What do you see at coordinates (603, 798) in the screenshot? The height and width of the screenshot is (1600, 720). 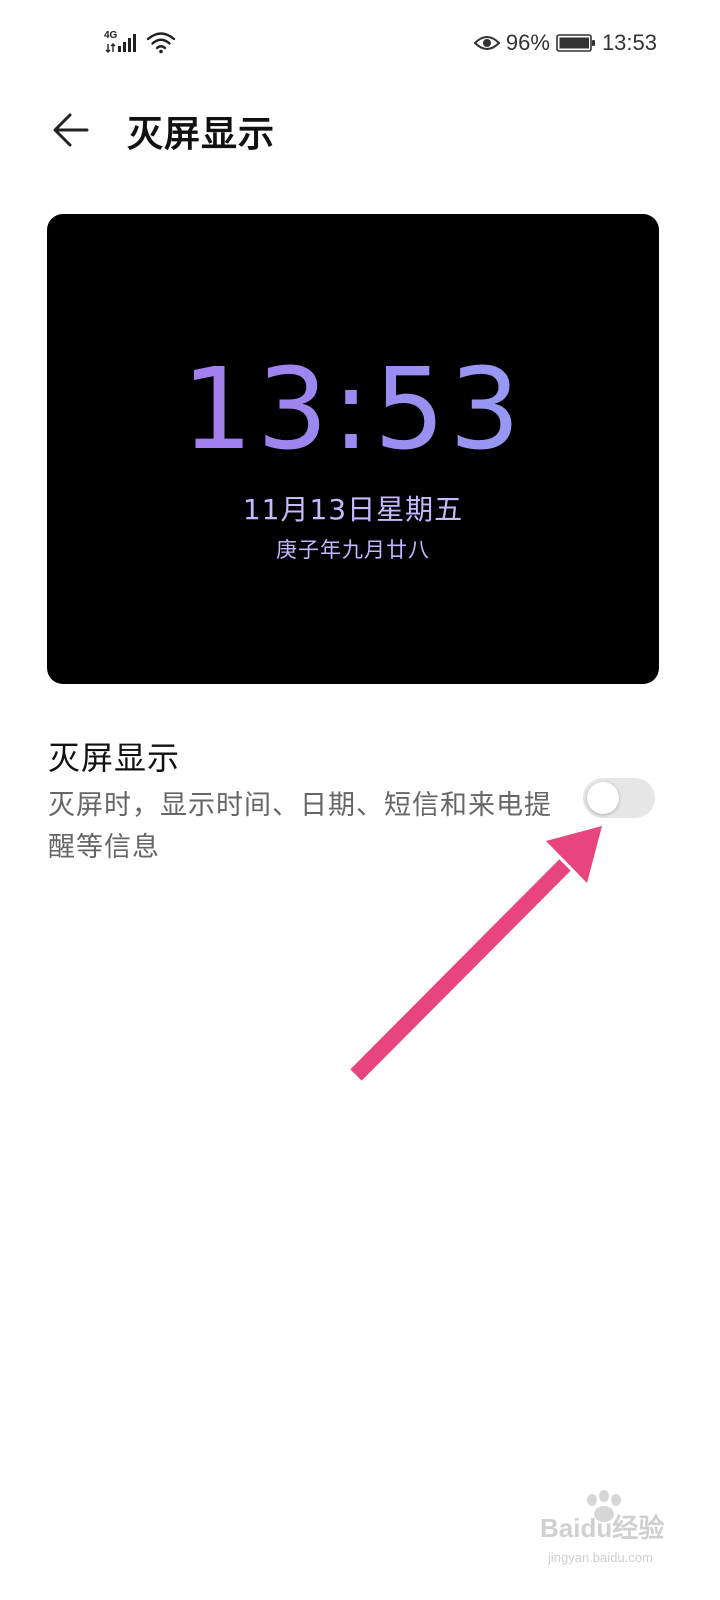 I see `toggle-knob` at bounding box center [603, 798].